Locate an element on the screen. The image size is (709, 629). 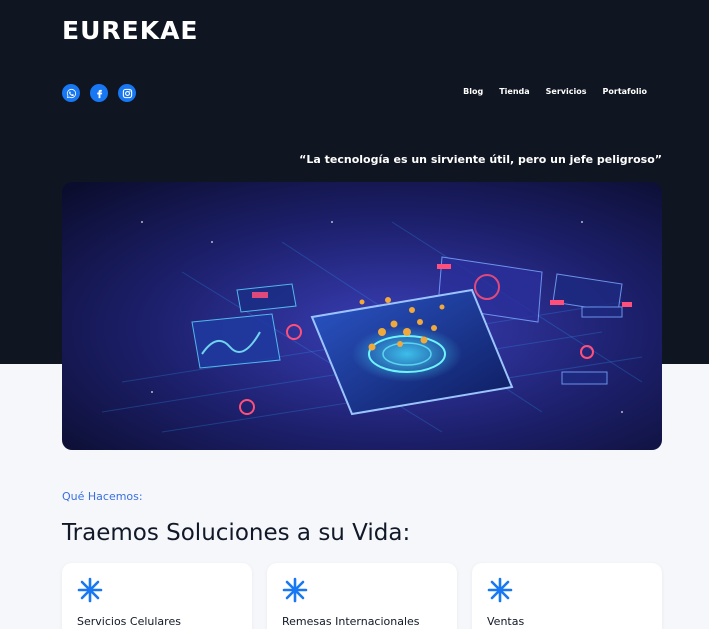
service-label: Ventas is located at coordinates (506, 621).